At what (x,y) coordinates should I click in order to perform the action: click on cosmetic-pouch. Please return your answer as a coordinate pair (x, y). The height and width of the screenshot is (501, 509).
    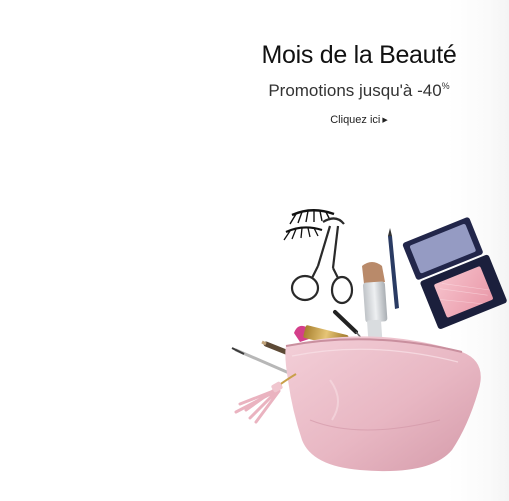
    Looking at the image, I should click on (383, 404).